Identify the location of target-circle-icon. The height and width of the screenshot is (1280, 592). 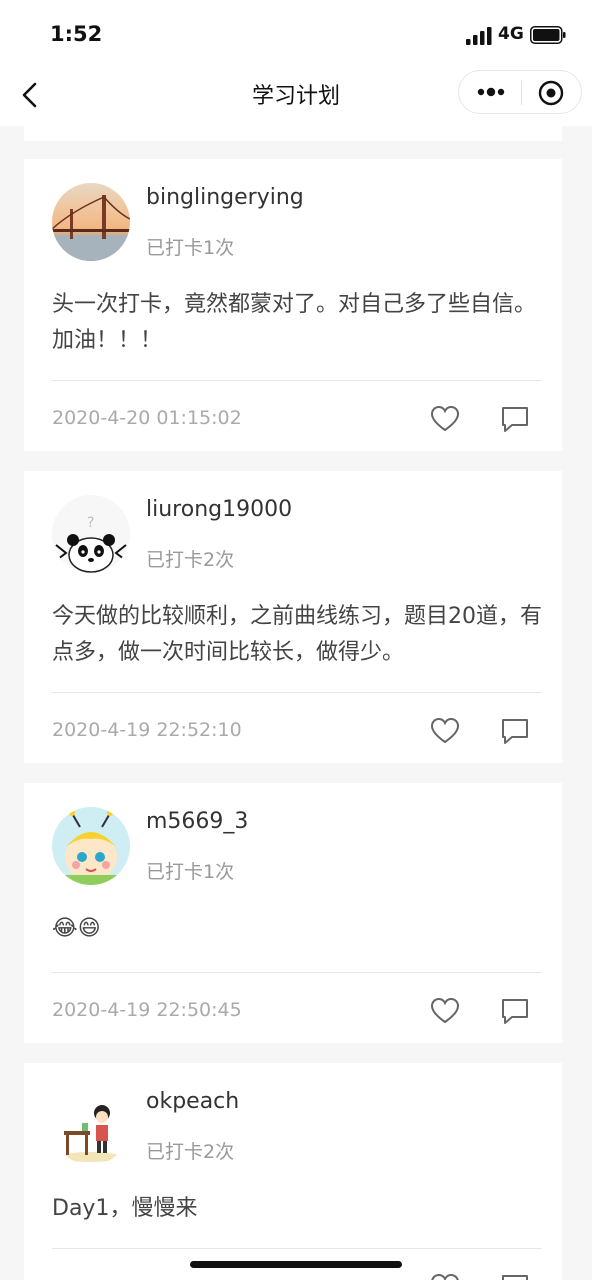
(551, 93).